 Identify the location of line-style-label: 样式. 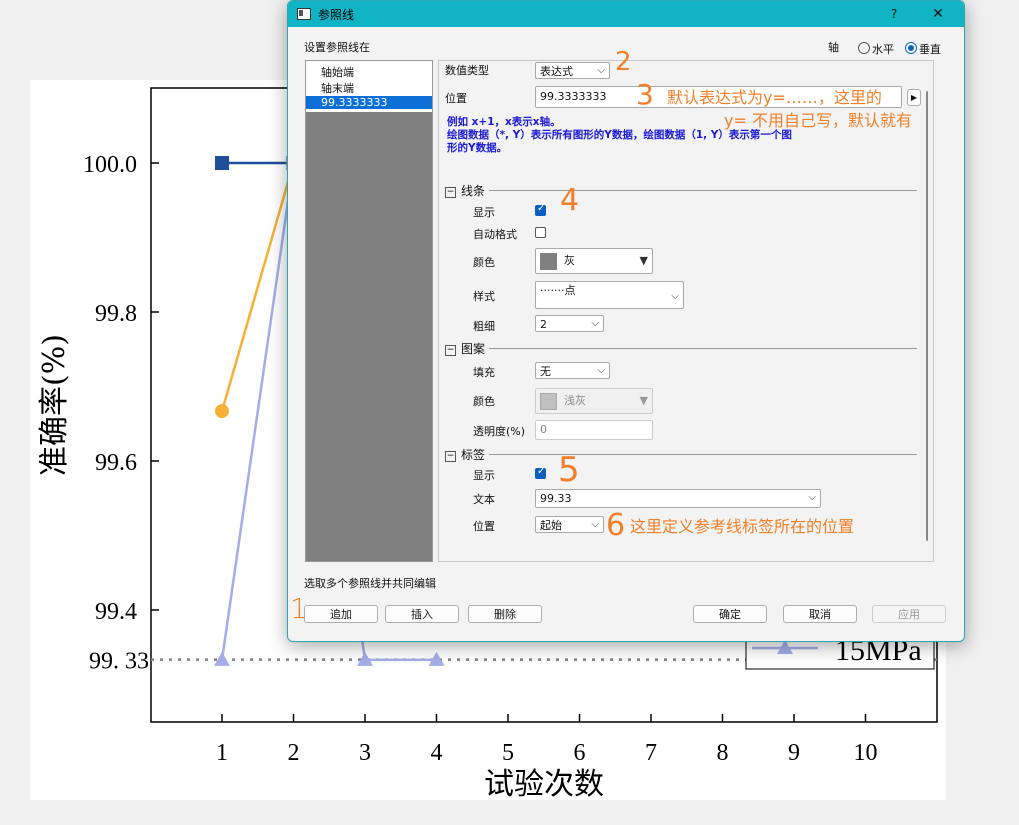
(484, 296).